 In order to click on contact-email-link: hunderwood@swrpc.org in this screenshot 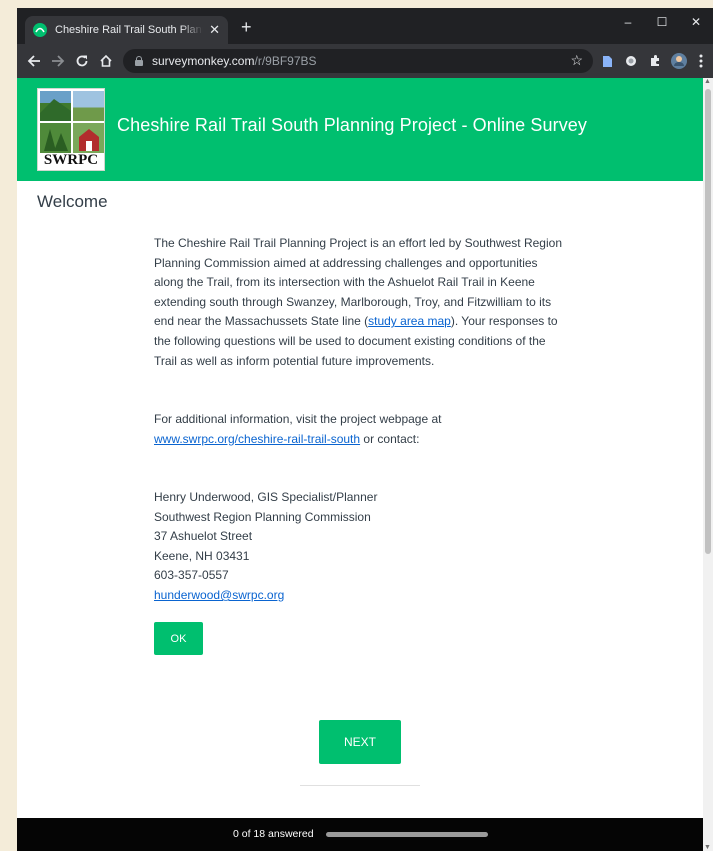, I will do `click(219, 595)`.